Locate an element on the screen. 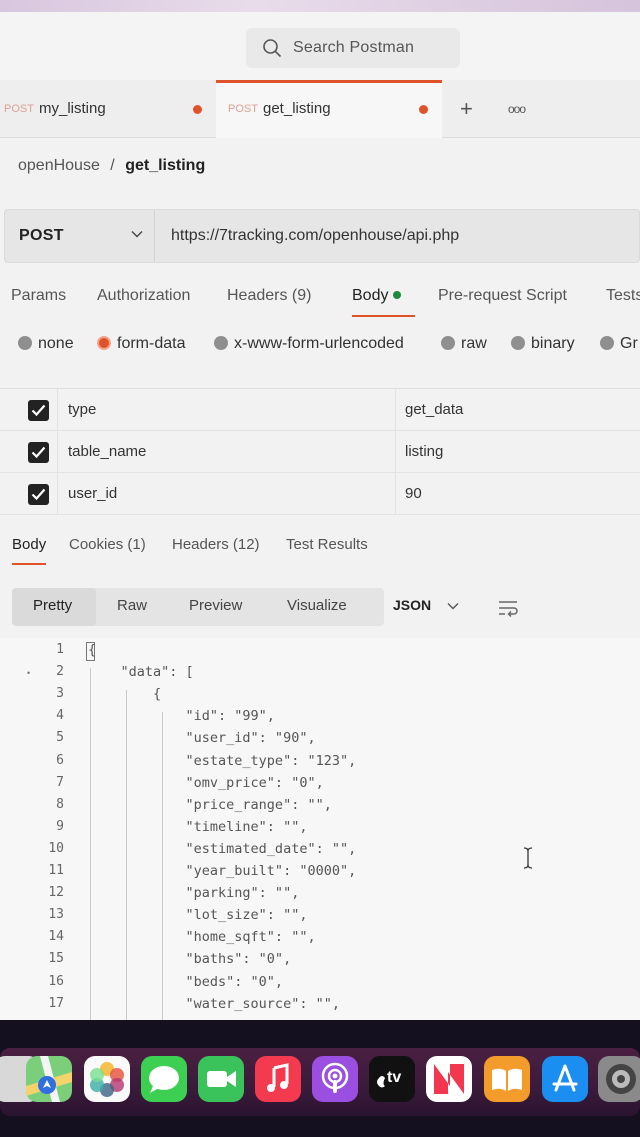 Image resolution: width=640 pixels, height=1137 pixels. apple-tv-dock-icon: tv is located at coordinates (392, 1079).